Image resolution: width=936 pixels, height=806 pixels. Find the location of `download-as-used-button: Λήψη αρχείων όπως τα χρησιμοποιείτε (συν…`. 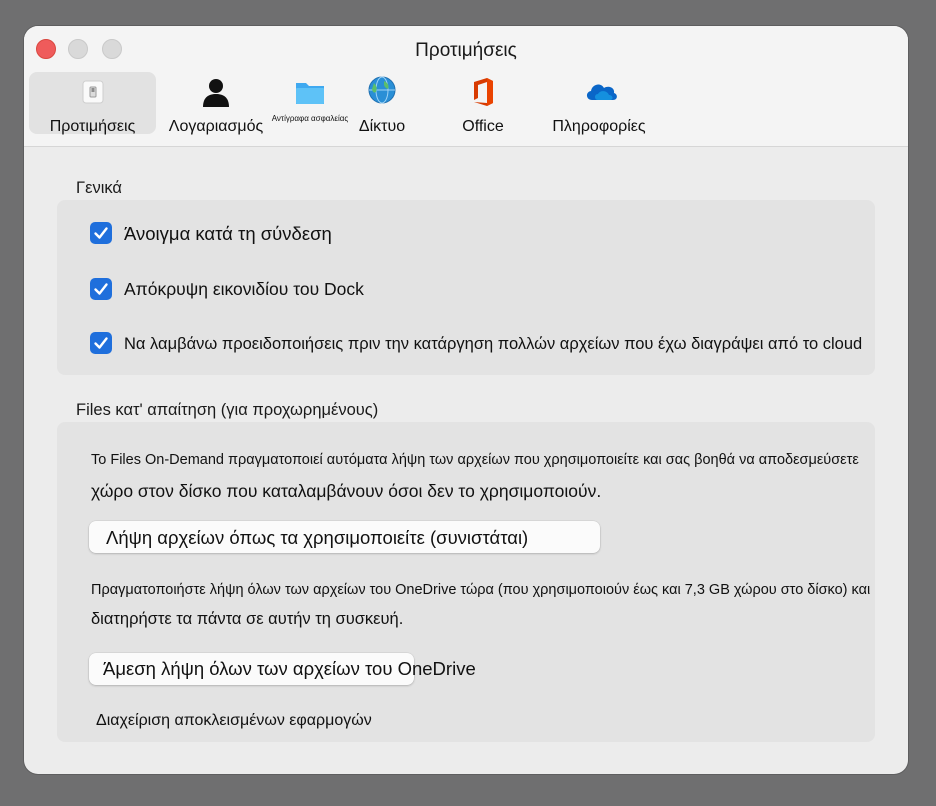

download-as-used-button: Λήψη αρχείων όπως τα χρησιμοποιείτε (συν… is located at coordinates (344, 537).